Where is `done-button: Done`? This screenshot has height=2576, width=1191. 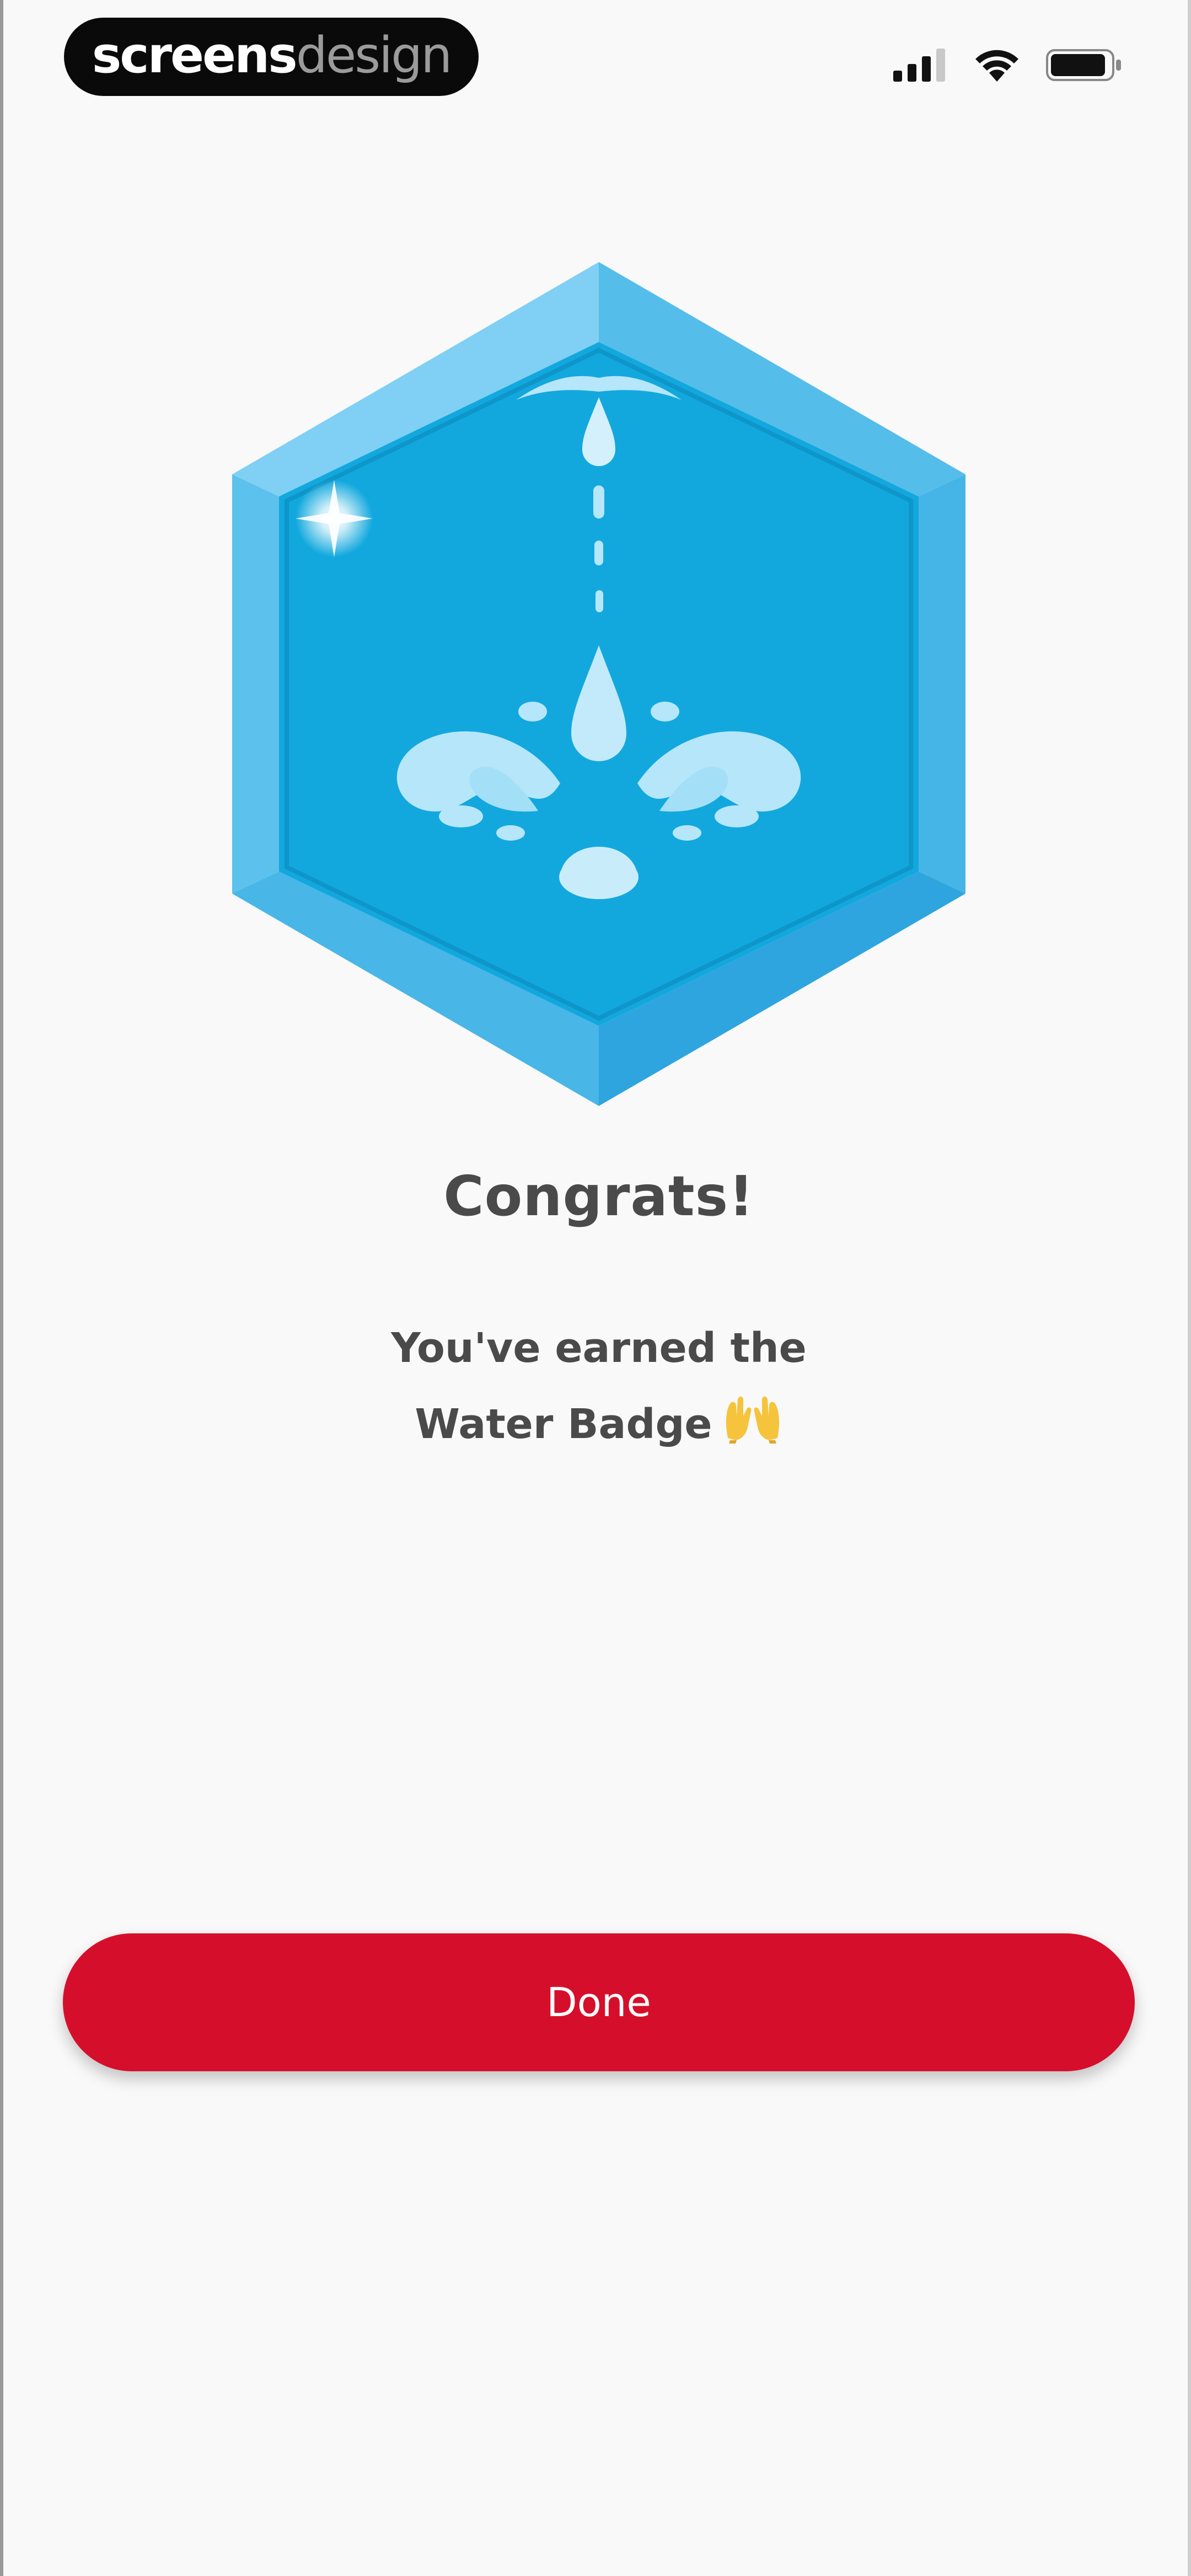
done-button: Done is located at coordinates (599, 2002).